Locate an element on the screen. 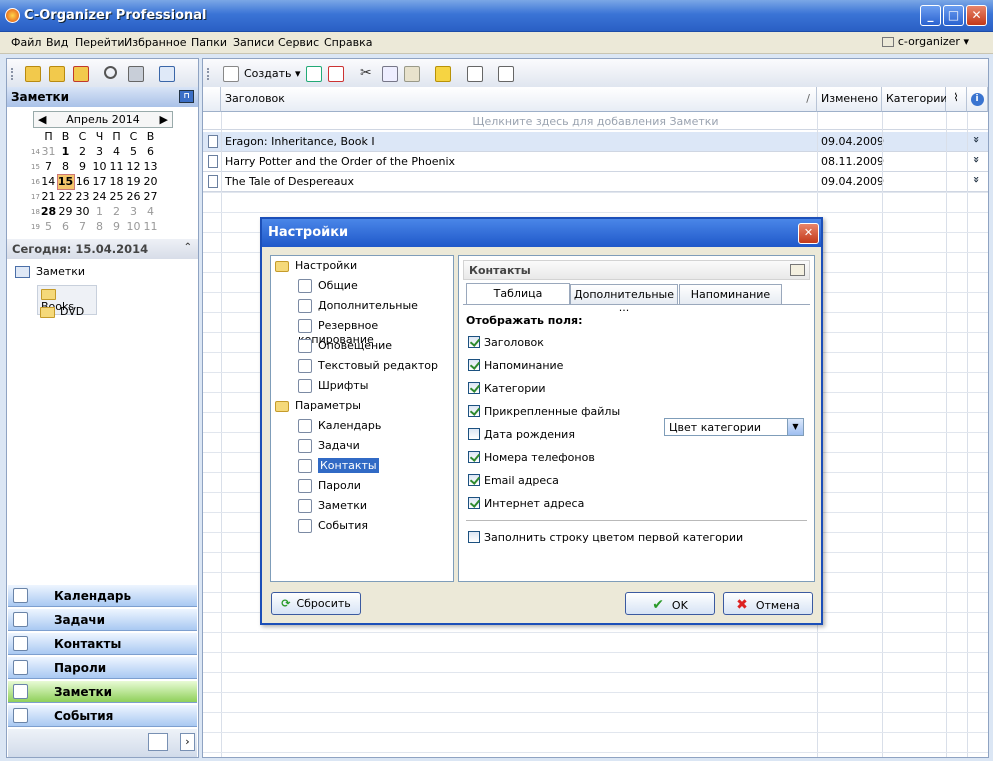 Image resolution: width=993 pixels, height=761 pixels. close-button: ✕ is located at coordinates (976, 15).